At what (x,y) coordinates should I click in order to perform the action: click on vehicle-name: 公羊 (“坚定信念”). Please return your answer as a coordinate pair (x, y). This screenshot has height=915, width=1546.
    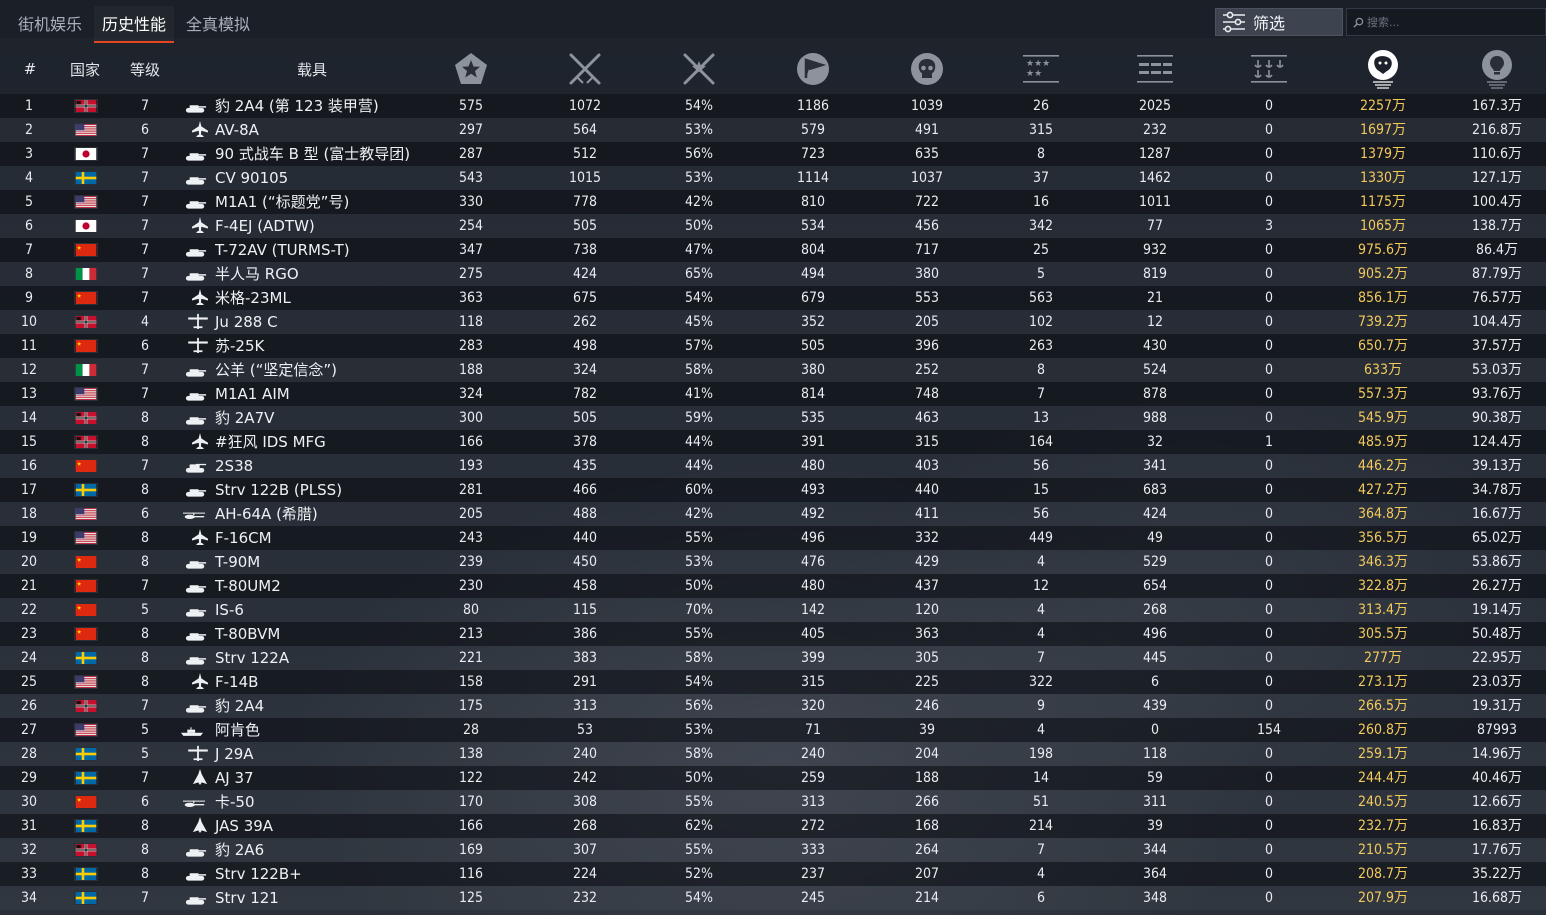
    Looking at the image, I should click on (276, 370).